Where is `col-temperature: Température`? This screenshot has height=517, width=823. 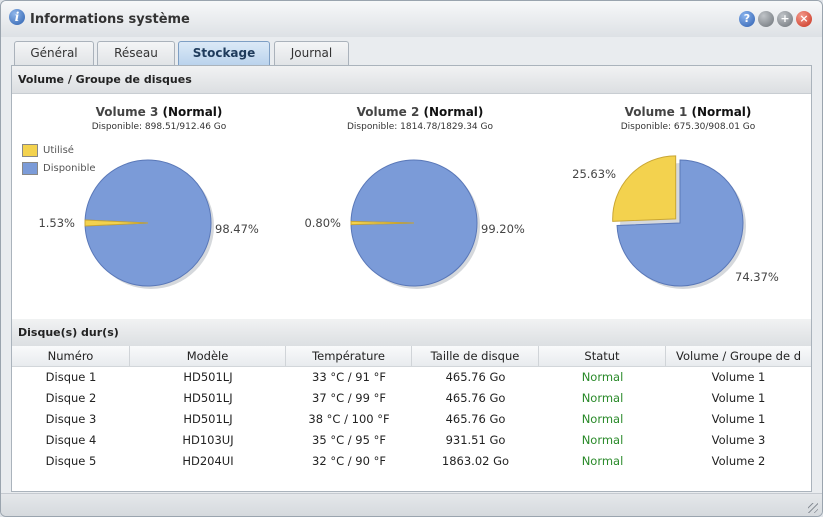 col-temperature: Température is located at coordinates (349, 356).